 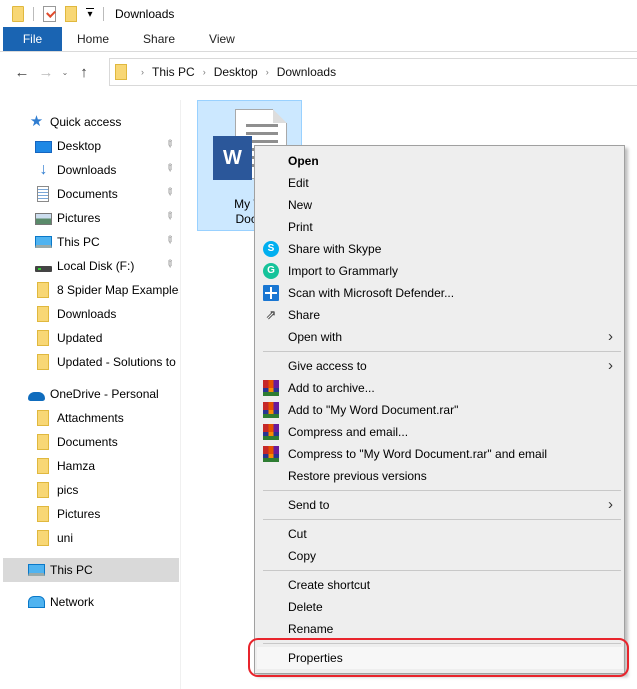 I want to click on tab-share: Share, so click(x=159, y=39).